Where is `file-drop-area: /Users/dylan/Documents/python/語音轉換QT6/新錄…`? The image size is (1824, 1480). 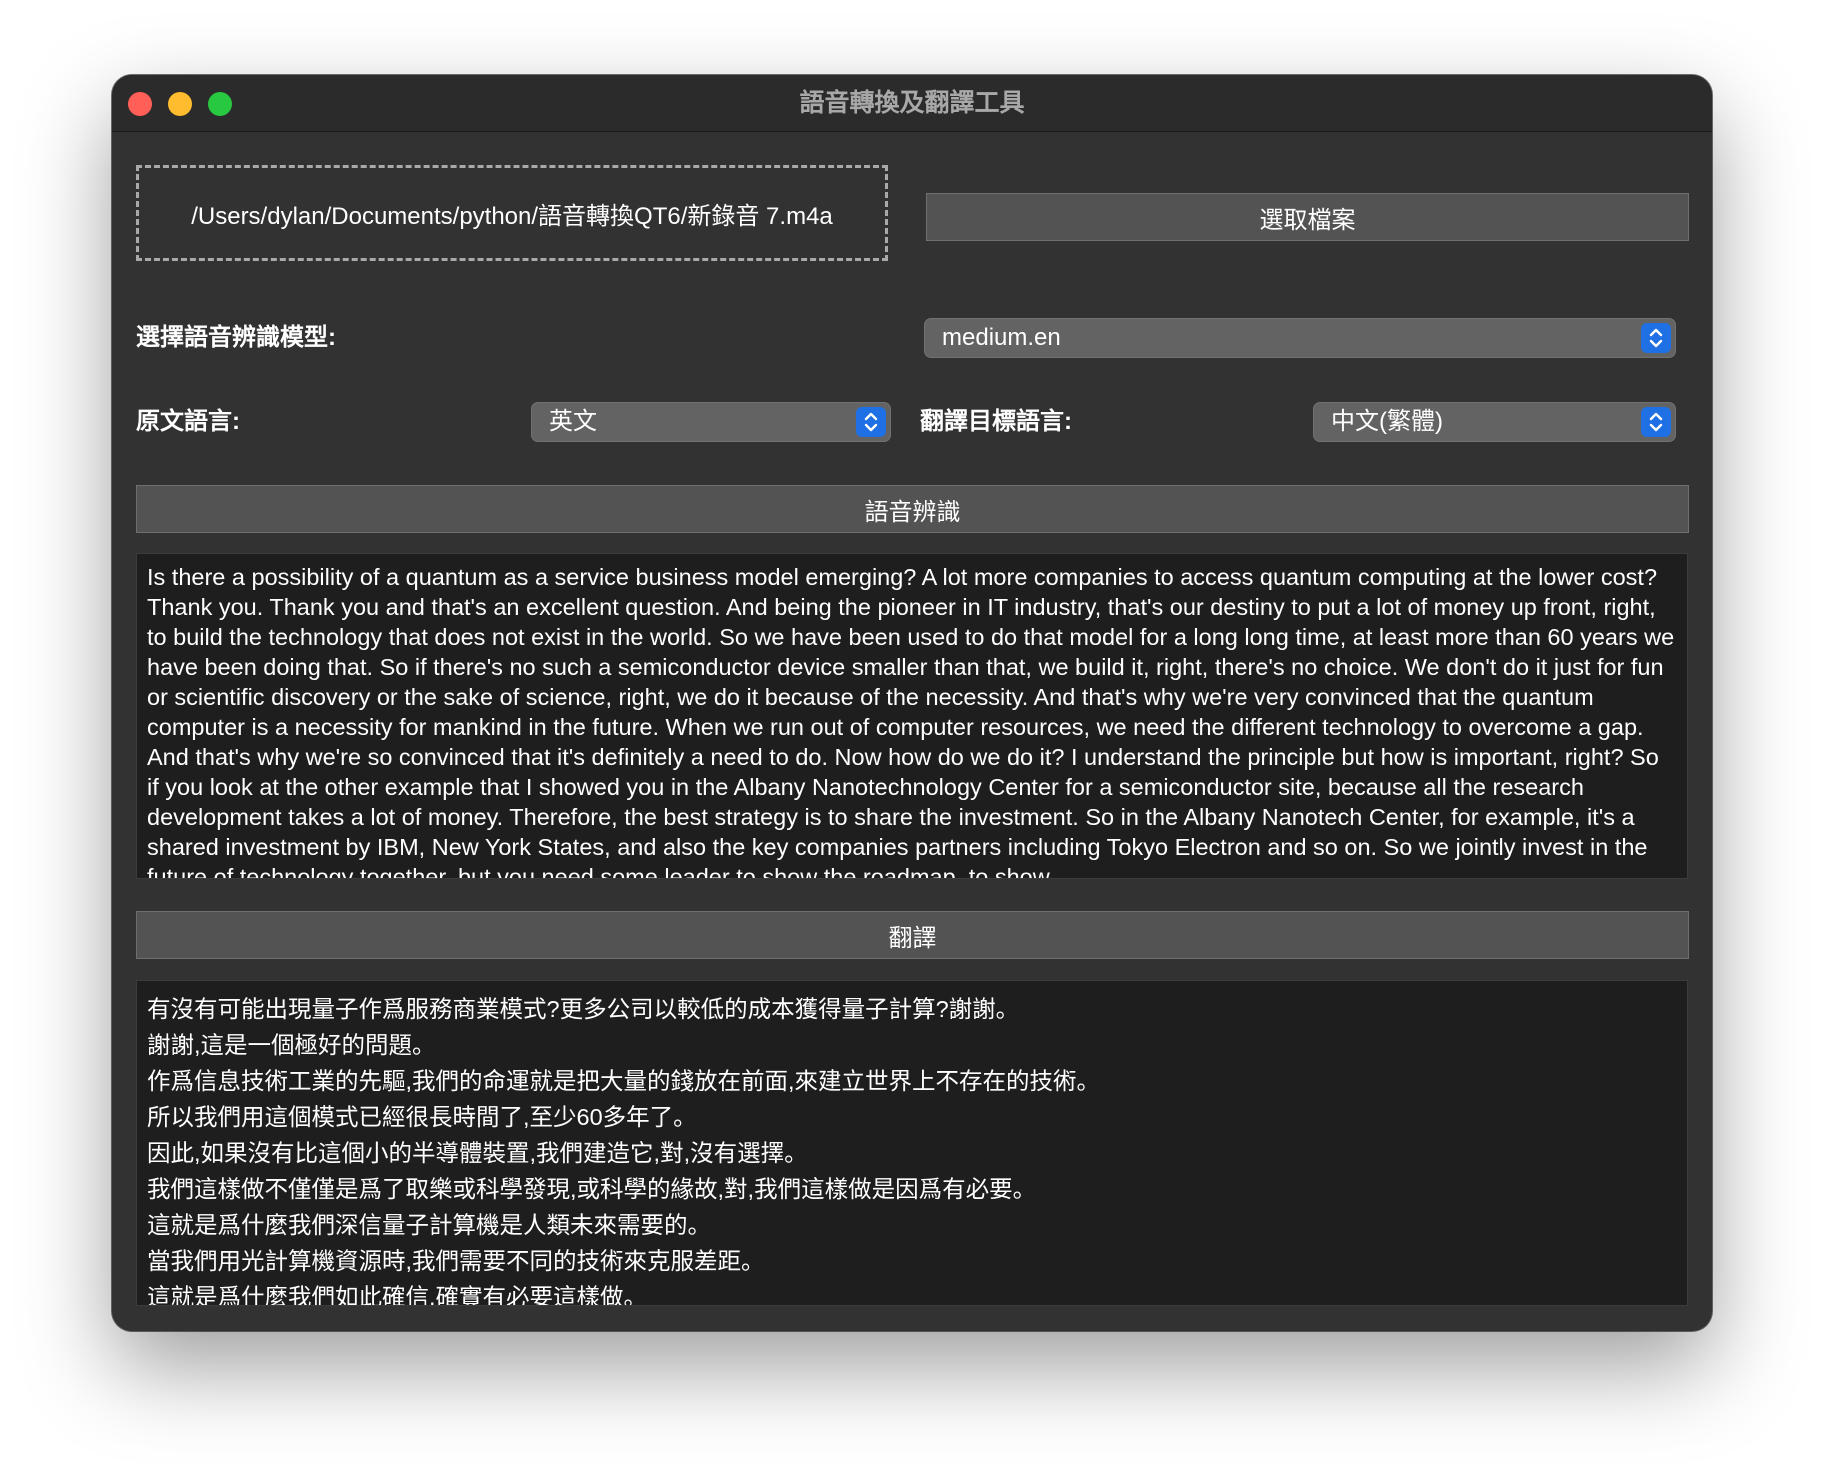
file-drop-area: /Users/dylan/Documents/python/語音轉換QT6/新錄… is located at coordinates (512, 213).